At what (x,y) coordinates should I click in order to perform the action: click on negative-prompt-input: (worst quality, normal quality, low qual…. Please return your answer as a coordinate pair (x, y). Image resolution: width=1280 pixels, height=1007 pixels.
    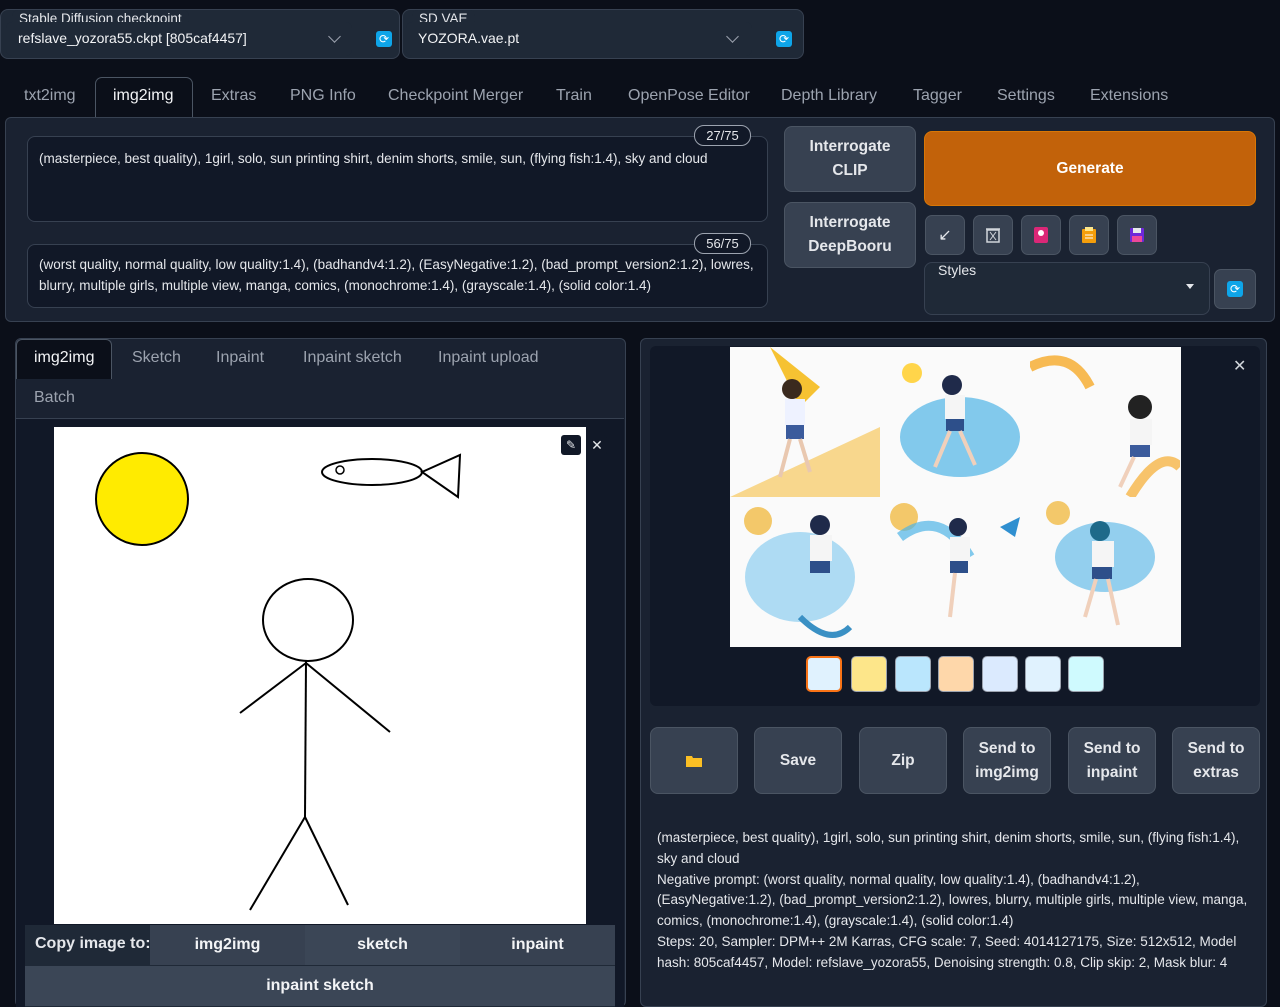
    Looking at the image, I should click on (397, 276).